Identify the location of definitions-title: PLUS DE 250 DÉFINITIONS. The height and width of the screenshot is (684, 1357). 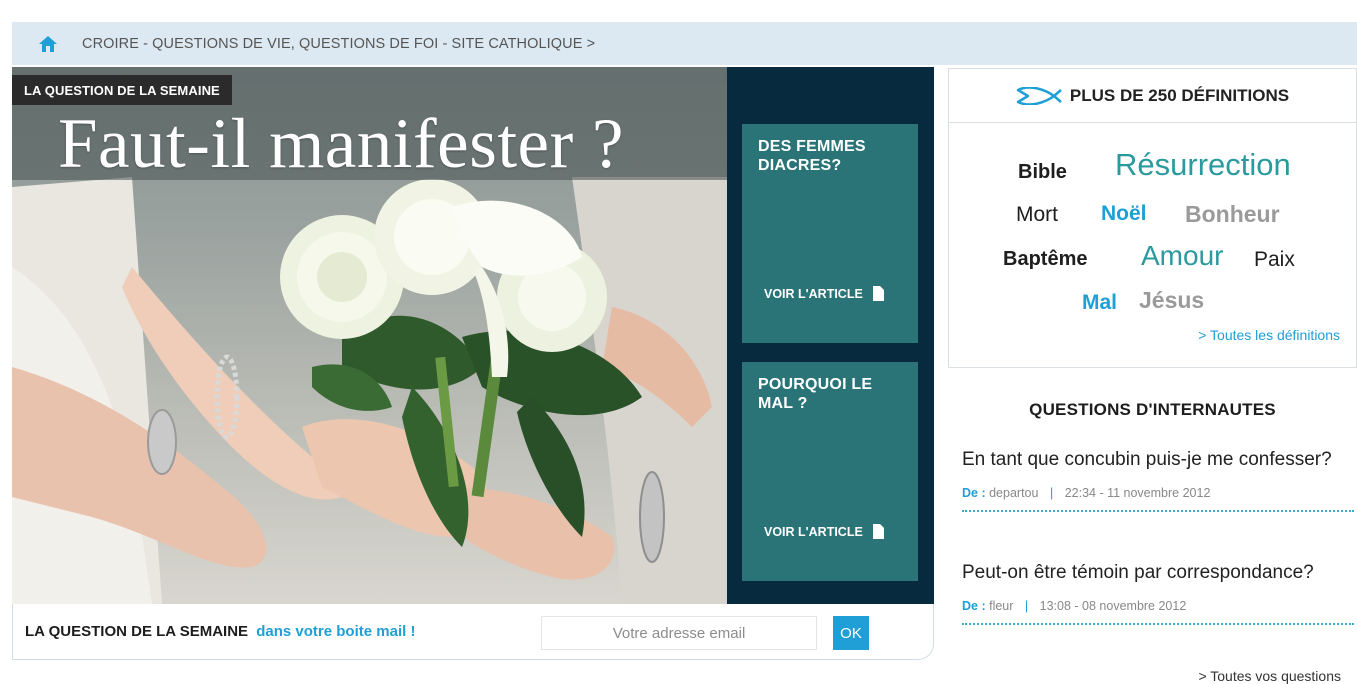
(1179, 95).